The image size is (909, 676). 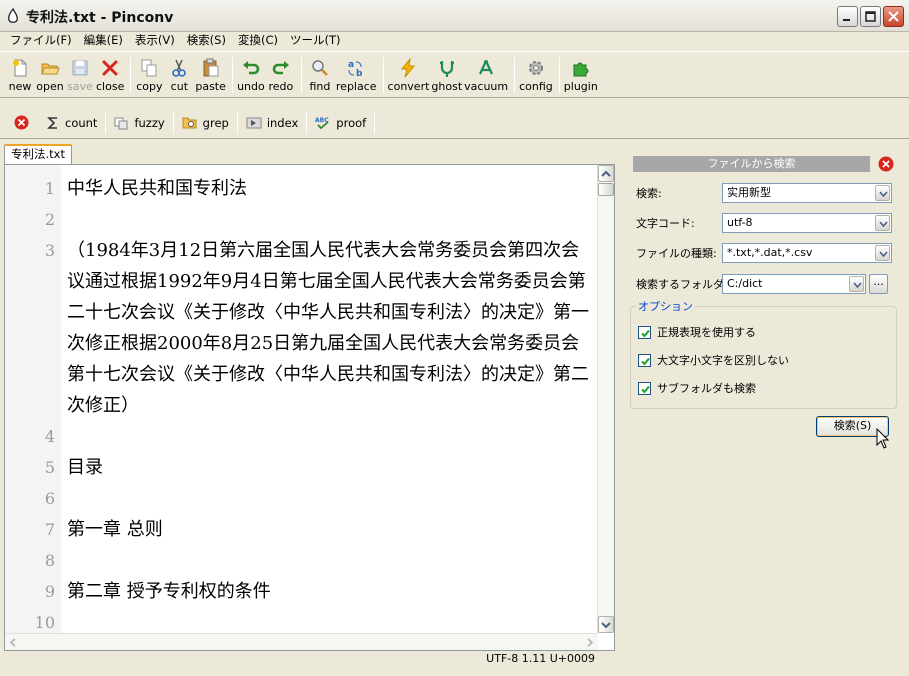 I want to click on line-number: 1, so click(x=49, y=188).